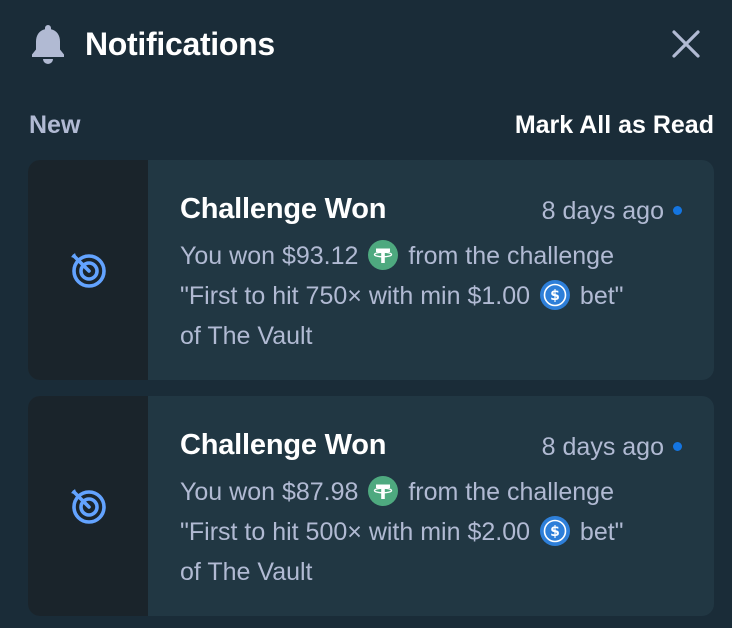 Image resolution: width=732 pixels, height=628 pixels. I want to click on mark-all-read-button: Mark All as Read, so click(614, 125).